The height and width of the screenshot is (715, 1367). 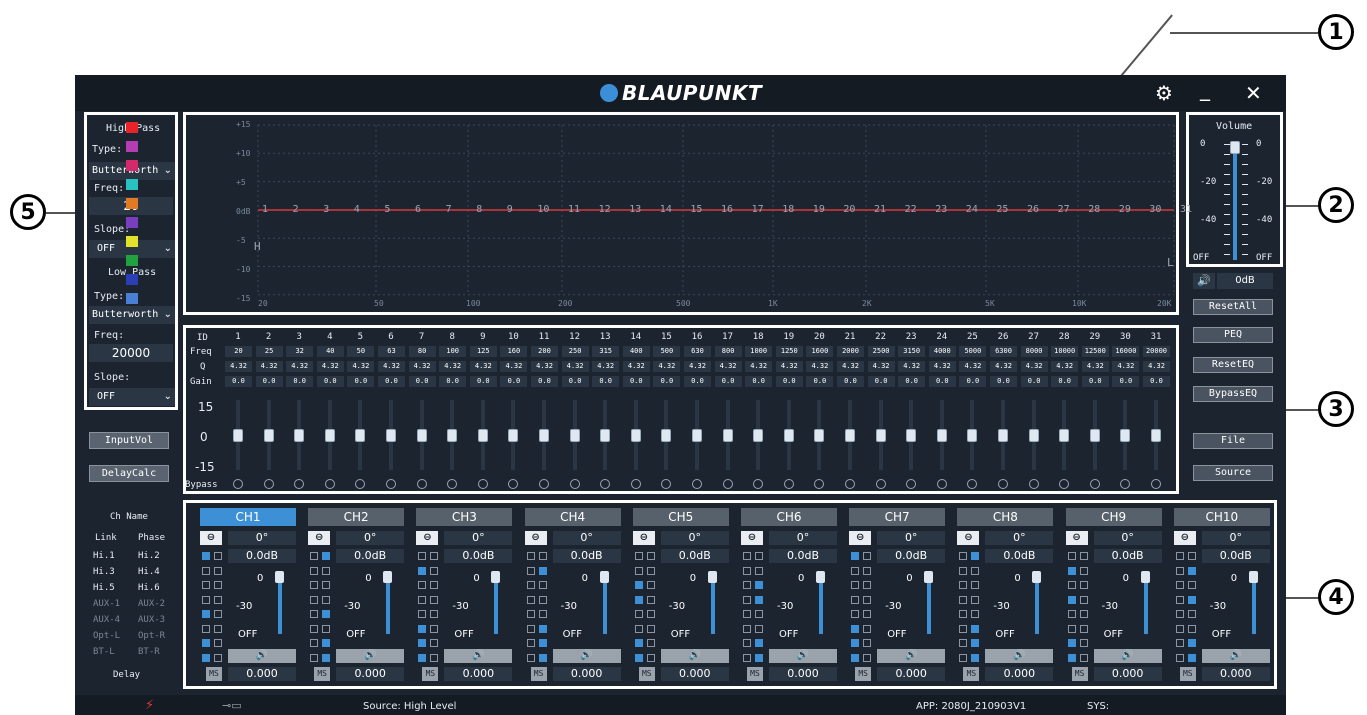 I want to click on eq-band-freq: 160, so click(x=514, y=351).